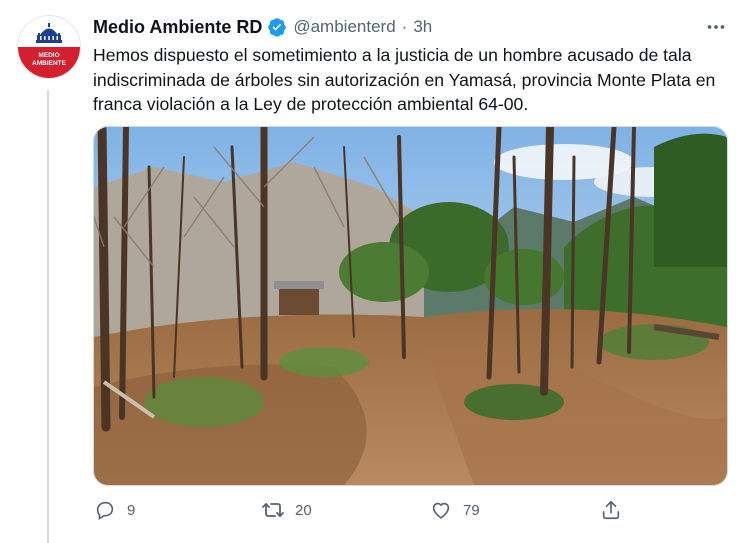 The width and height of the screenshot is (751, 543). Describe the element at coordinates (105, 510) in the screenshot. I see `reply-icon` at that location.